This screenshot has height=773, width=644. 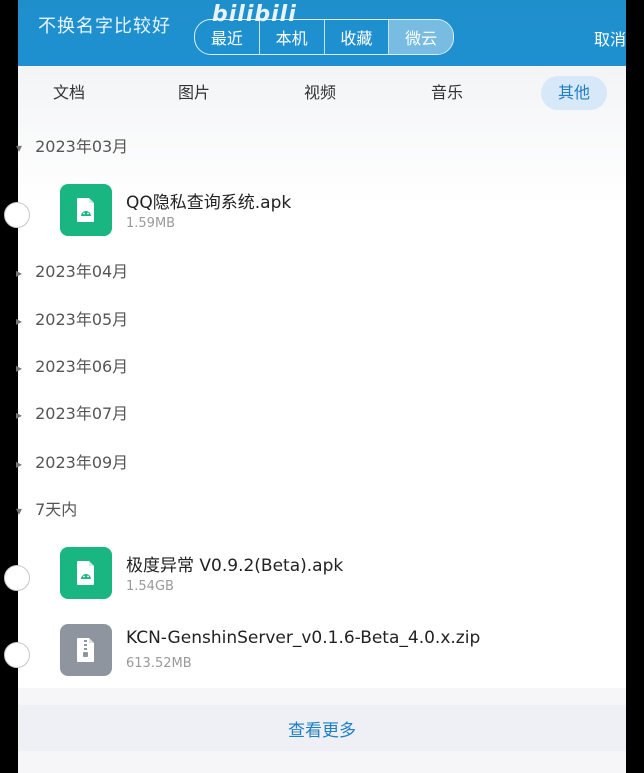 I want to click on group-label: 2023年09月, so click(x=82, y=462).